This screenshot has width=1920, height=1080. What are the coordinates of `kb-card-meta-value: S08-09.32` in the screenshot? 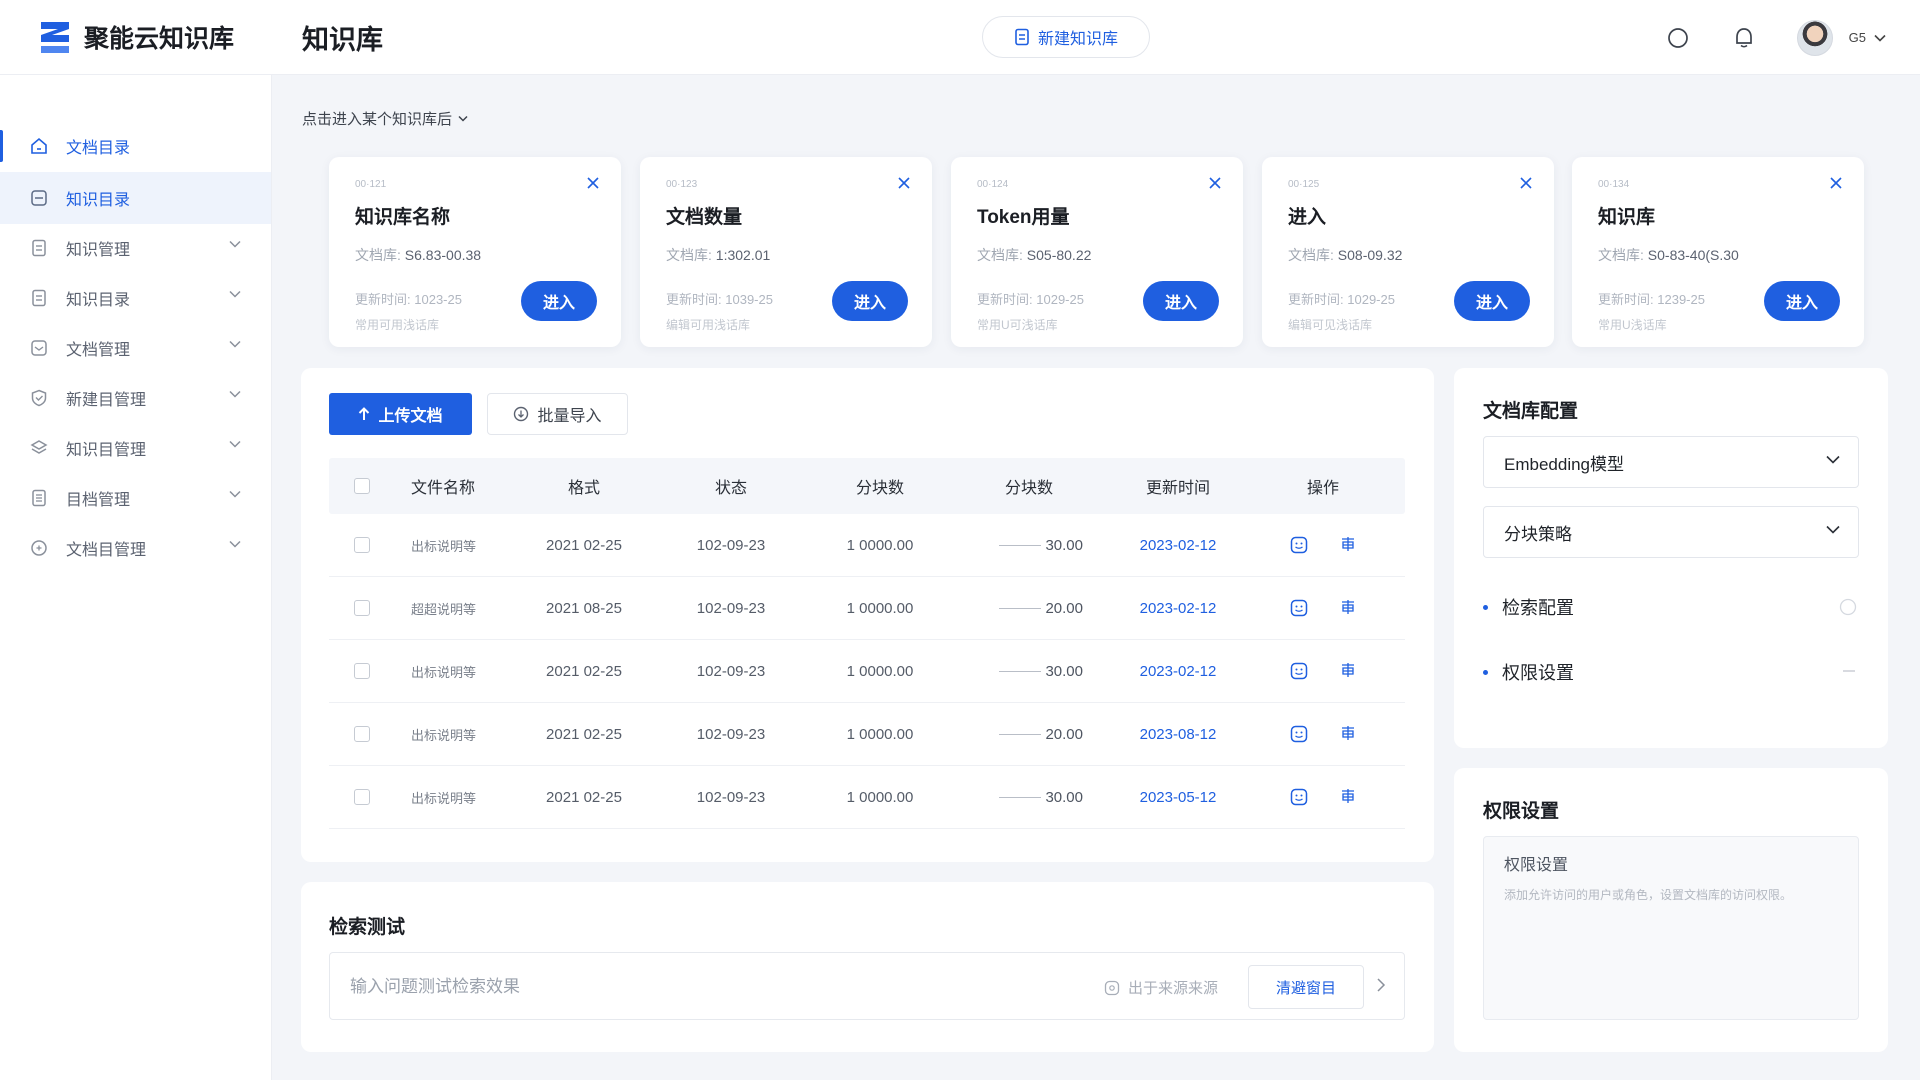 It's located at (1370, 255).